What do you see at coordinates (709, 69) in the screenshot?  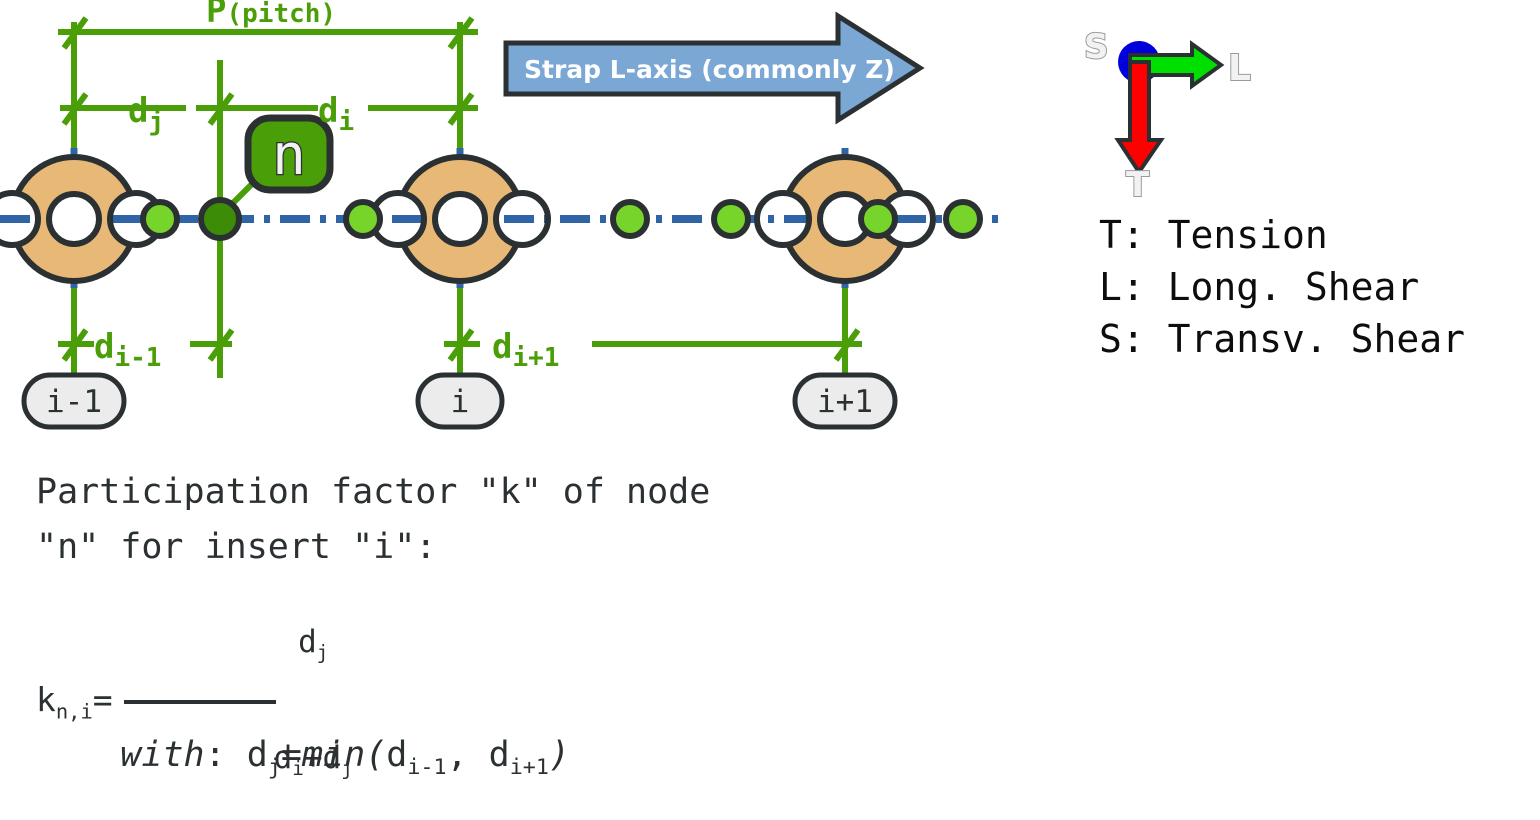 I see `strap-axis-banner-label: Strap L-axis (commonly Z)` at bounding box center [709, 69].